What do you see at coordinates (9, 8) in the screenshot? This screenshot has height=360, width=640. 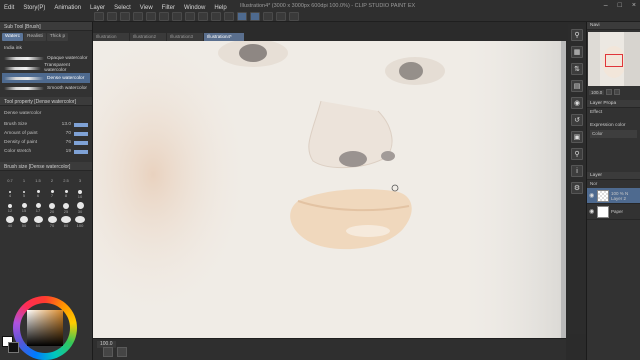 I see `menu-edit: Edit` at bounding box center [9, 8].